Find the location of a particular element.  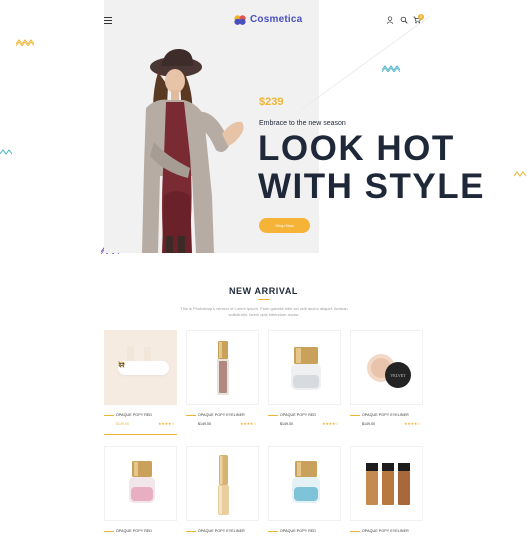

active-card-underline is located at coordinates (140, 434).